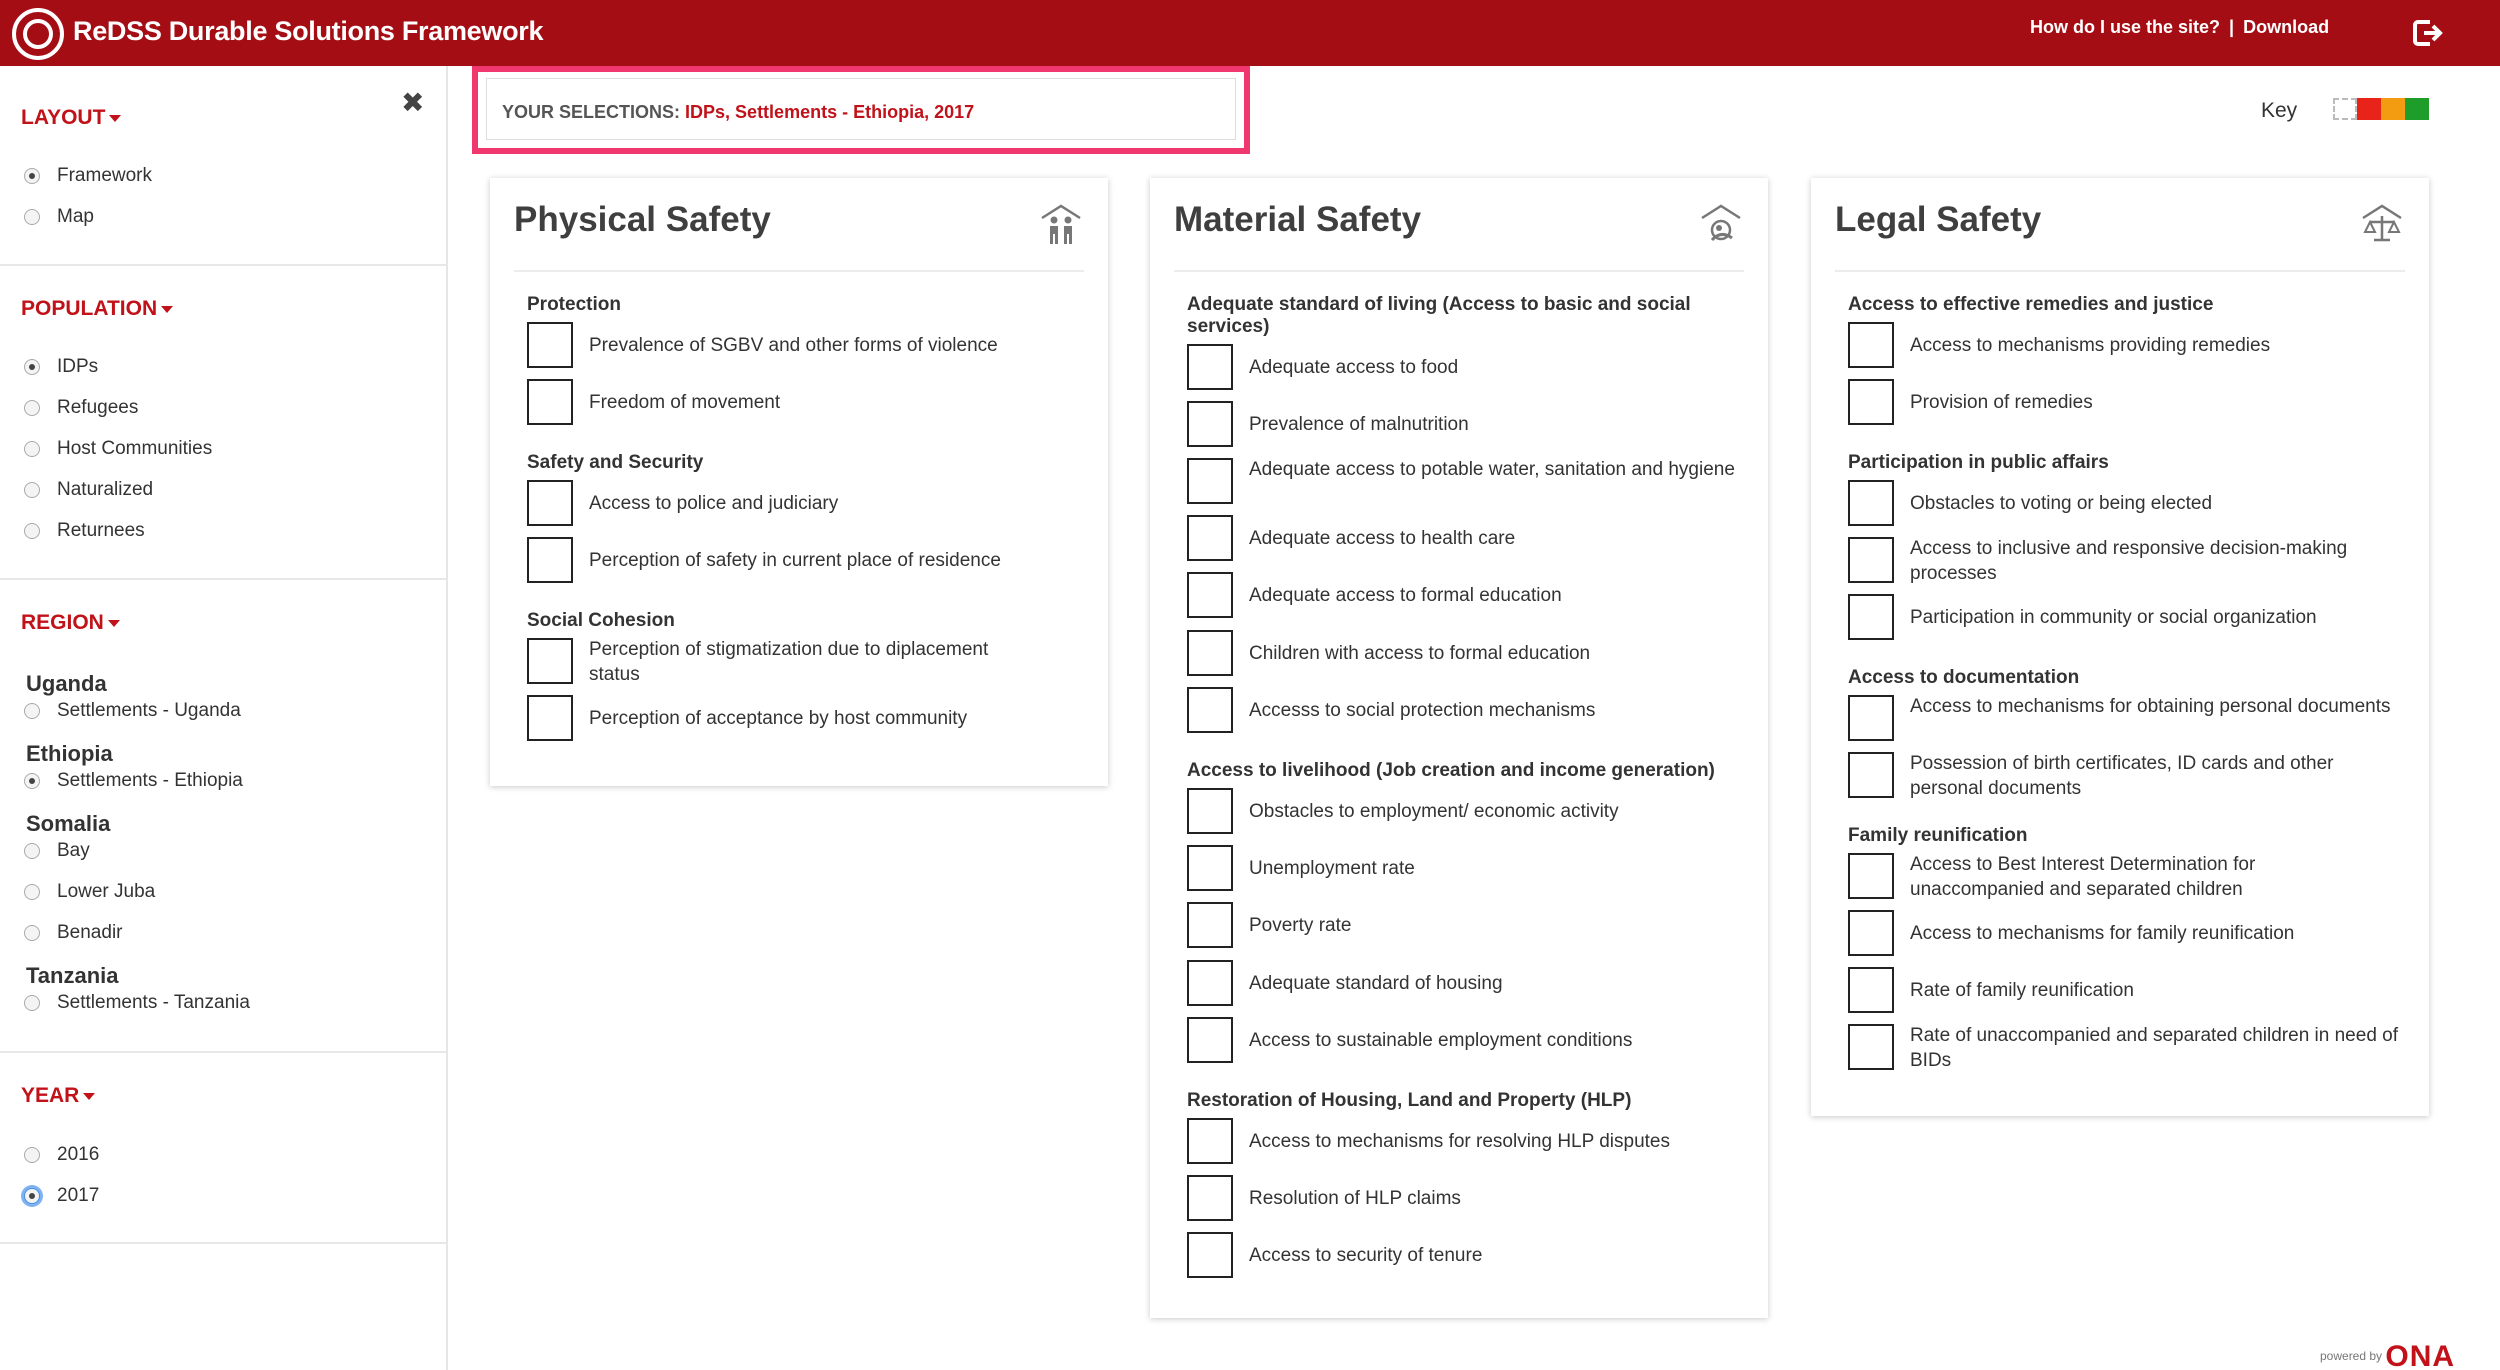  I want to click on option-label: Lower Juba, so click(106, 891).